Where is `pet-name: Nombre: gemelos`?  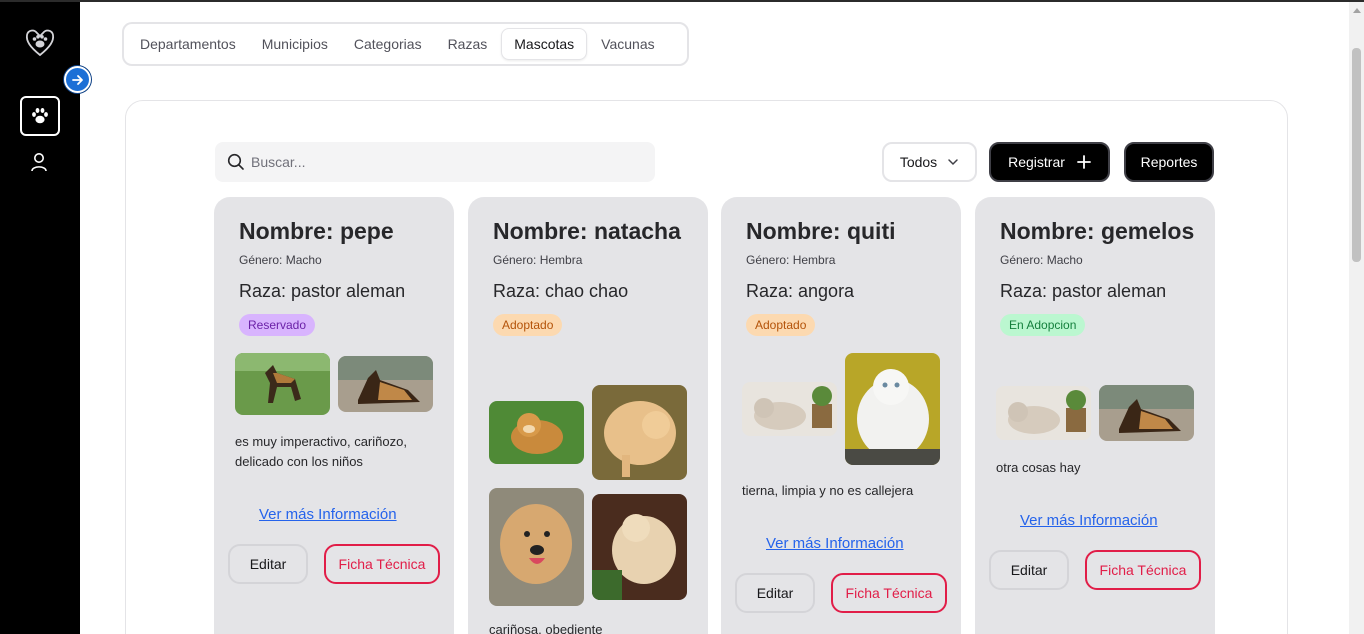 pet-name: Nombre: gemelos is located at coordinates (1097, 231).